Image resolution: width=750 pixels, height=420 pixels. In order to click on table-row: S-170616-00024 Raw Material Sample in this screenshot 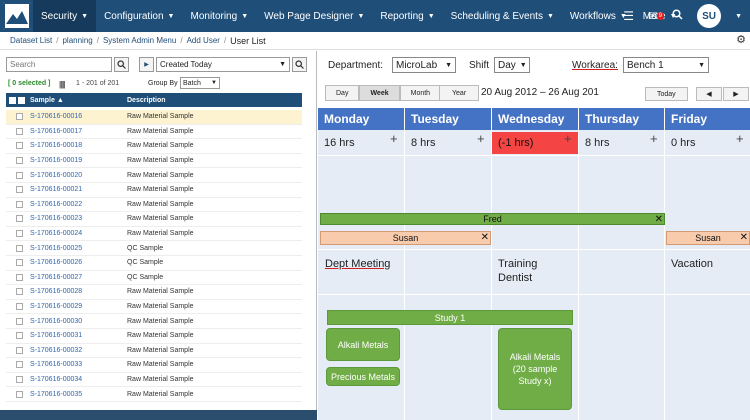, I will do `click(154, 234)`.